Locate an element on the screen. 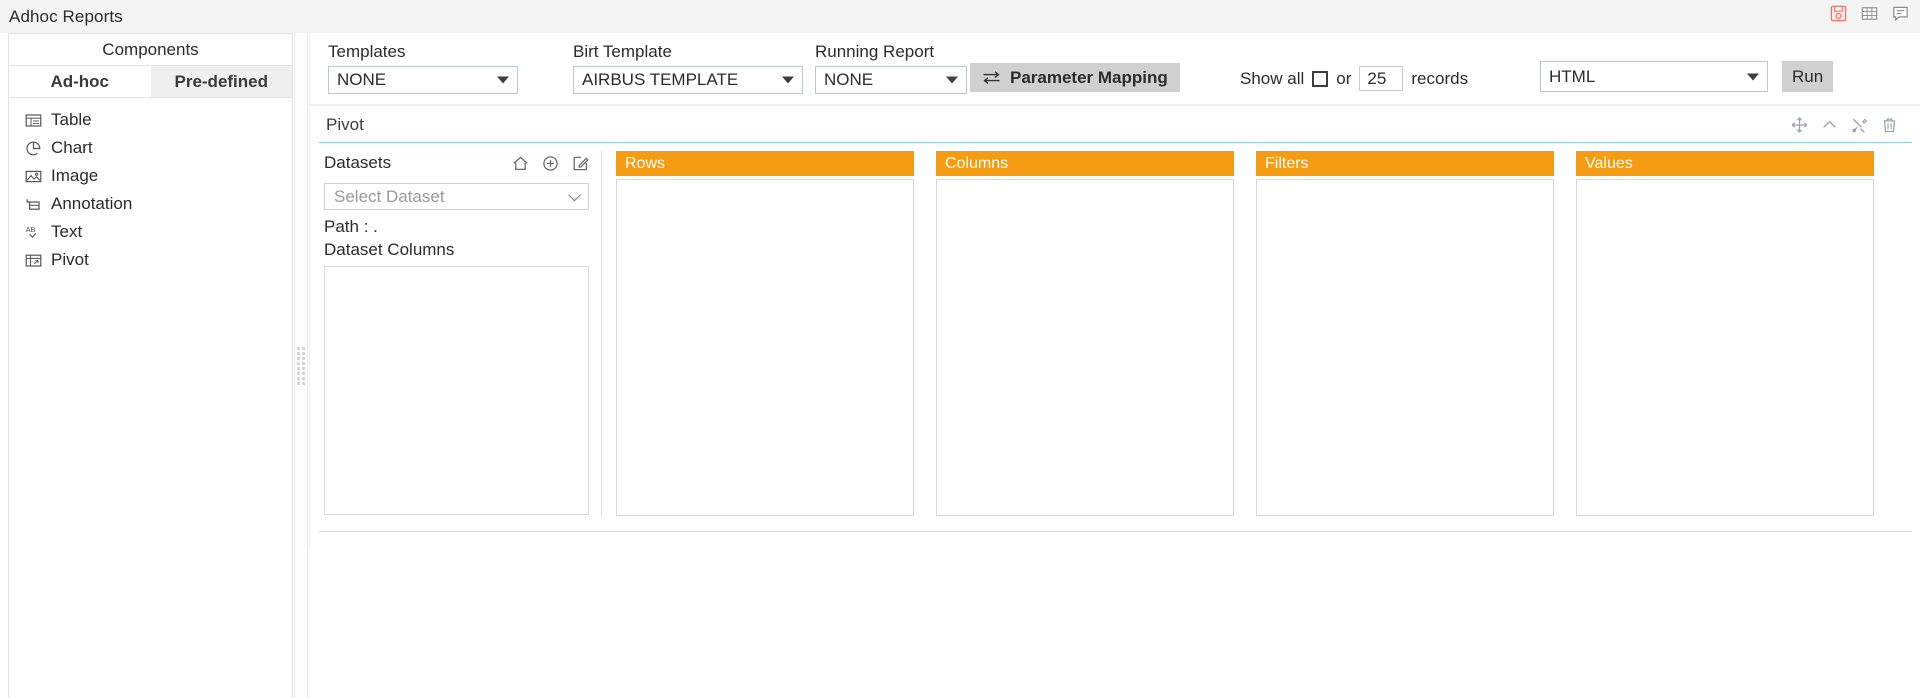 The height and width of the screenshot is (698, 1920). text-ab-icon: AB is located at coordinates (33, 232).